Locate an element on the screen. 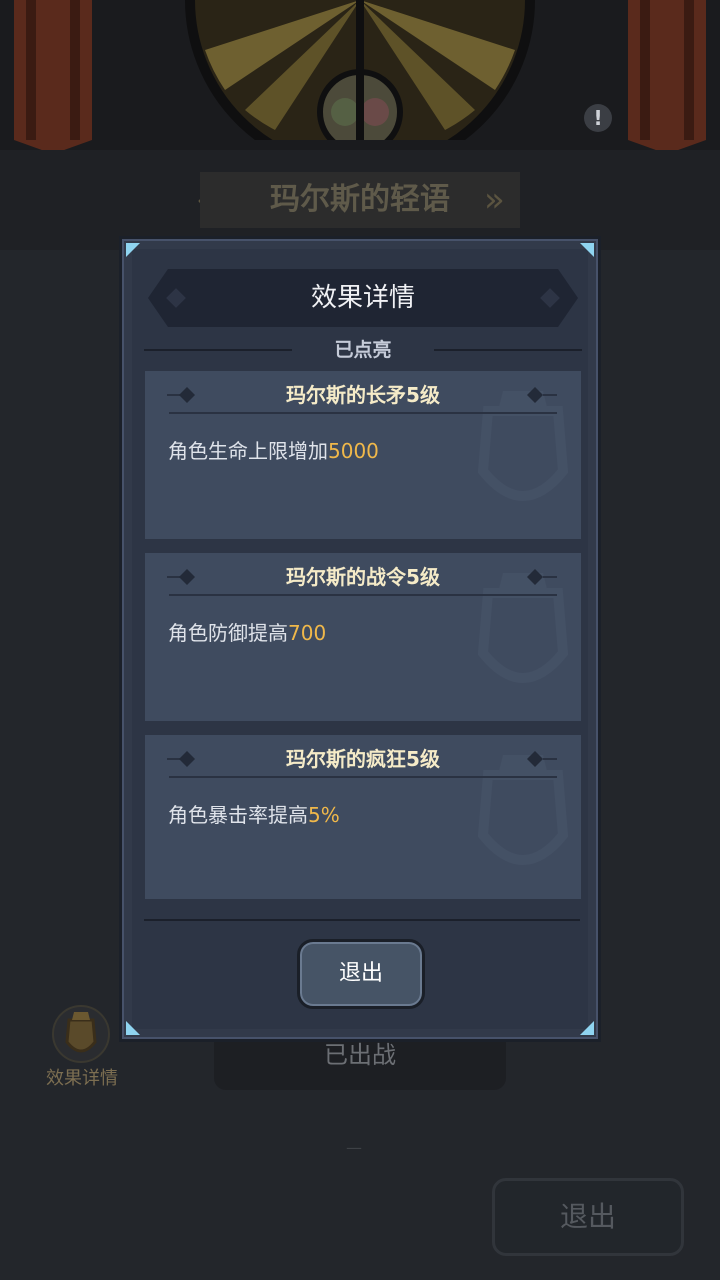  effect-title: 玛尔斯的长矛5级 is located at coordinates (363, 395).